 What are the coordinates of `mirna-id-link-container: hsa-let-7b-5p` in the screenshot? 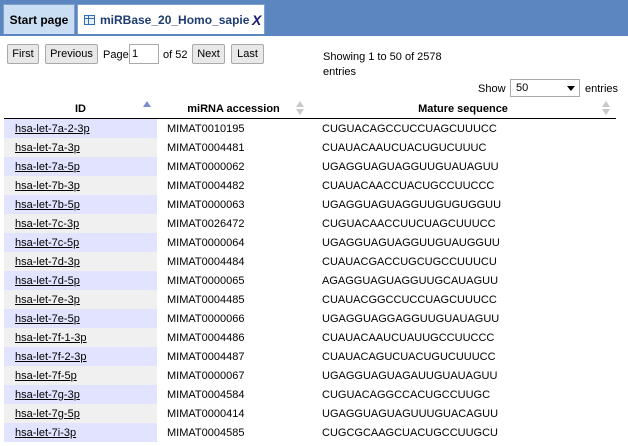 It's located at (80, 204).